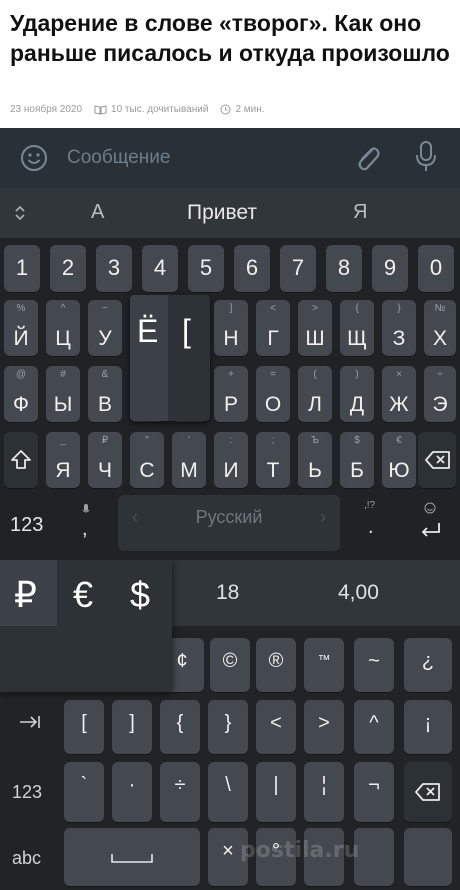 Image resolution: width=460 pixels, height=890 pixels. Describe the element at coordinates (160, 268) in the screenshot. I see `key-4: 4` at that location.